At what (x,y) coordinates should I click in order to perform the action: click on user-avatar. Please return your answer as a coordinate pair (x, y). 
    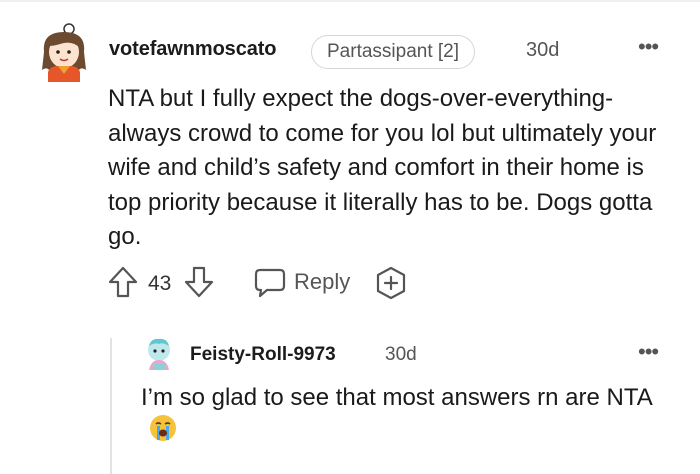
    Looking at the image, I should click on (64, 53).